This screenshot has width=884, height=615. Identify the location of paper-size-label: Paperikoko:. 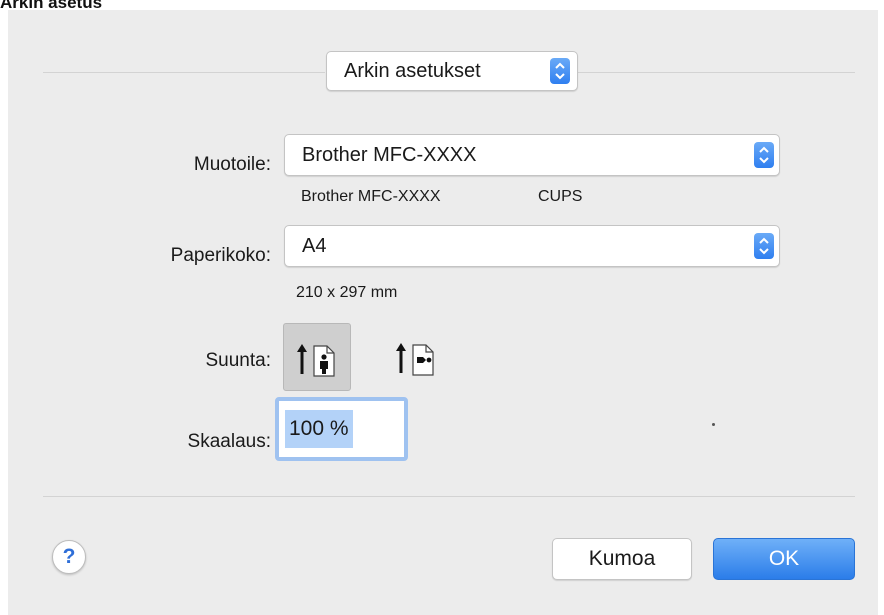
(220, 255).